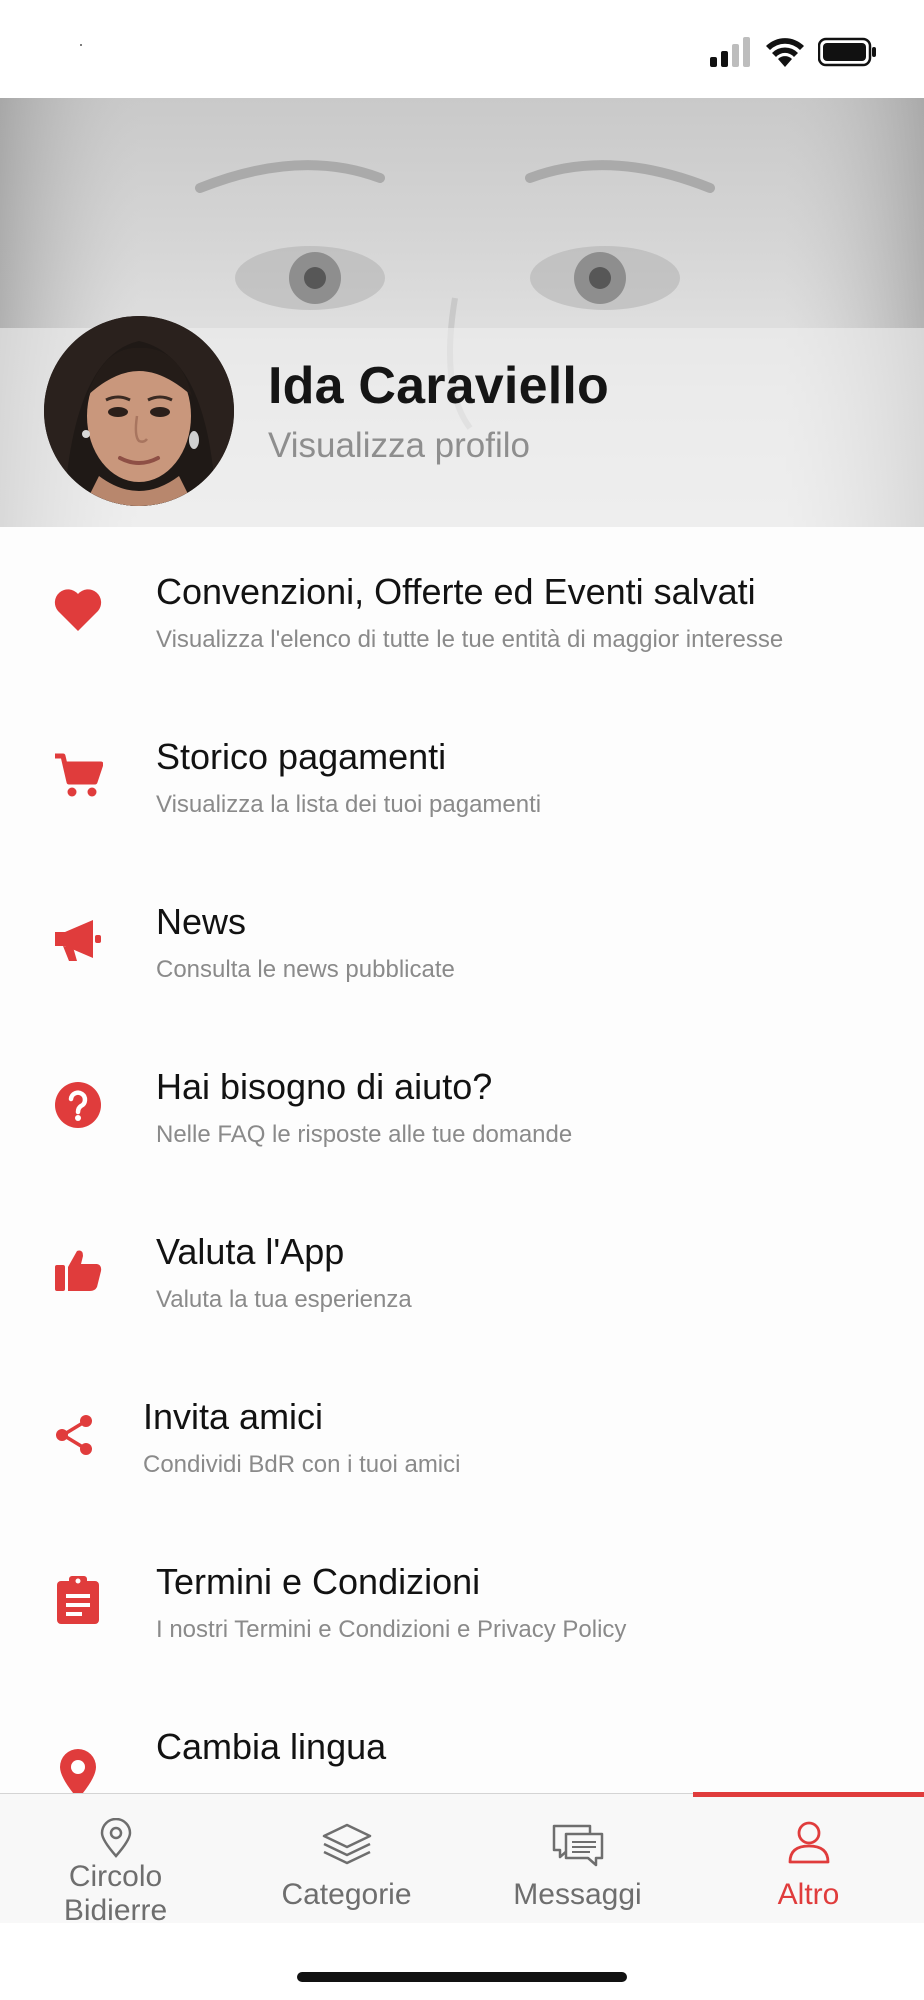 This screenshot has width=924, height=2000. What do you see at coordinates (577, 1845) in the screenshot?
I see `chat-icon` at bounding box center [577, 1845].